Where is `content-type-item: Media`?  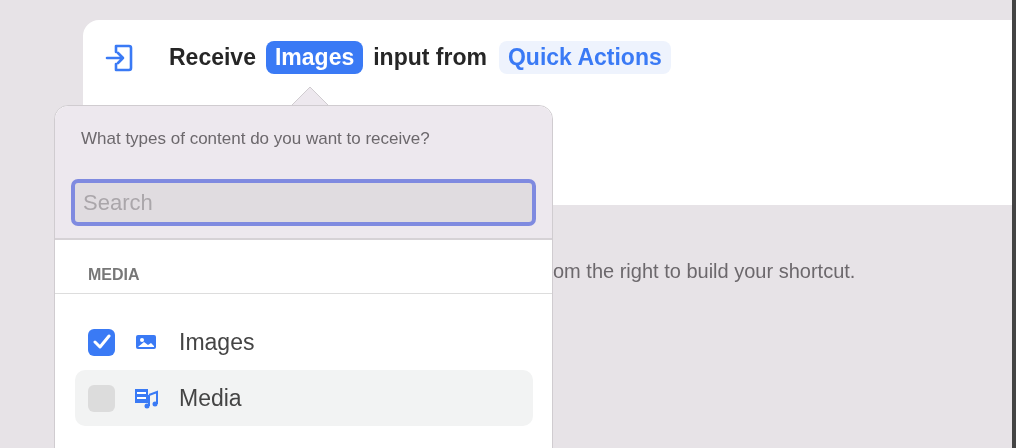 content-type-item: Media is located at coordinates (304, 398).